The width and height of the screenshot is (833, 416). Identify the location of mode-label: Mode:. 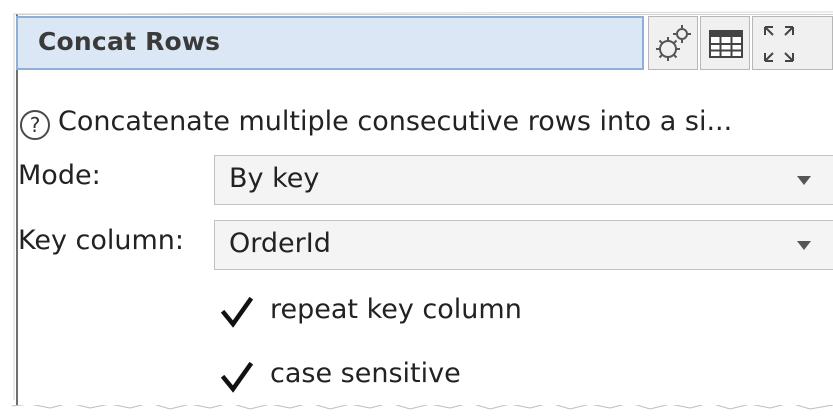
(59, 175).